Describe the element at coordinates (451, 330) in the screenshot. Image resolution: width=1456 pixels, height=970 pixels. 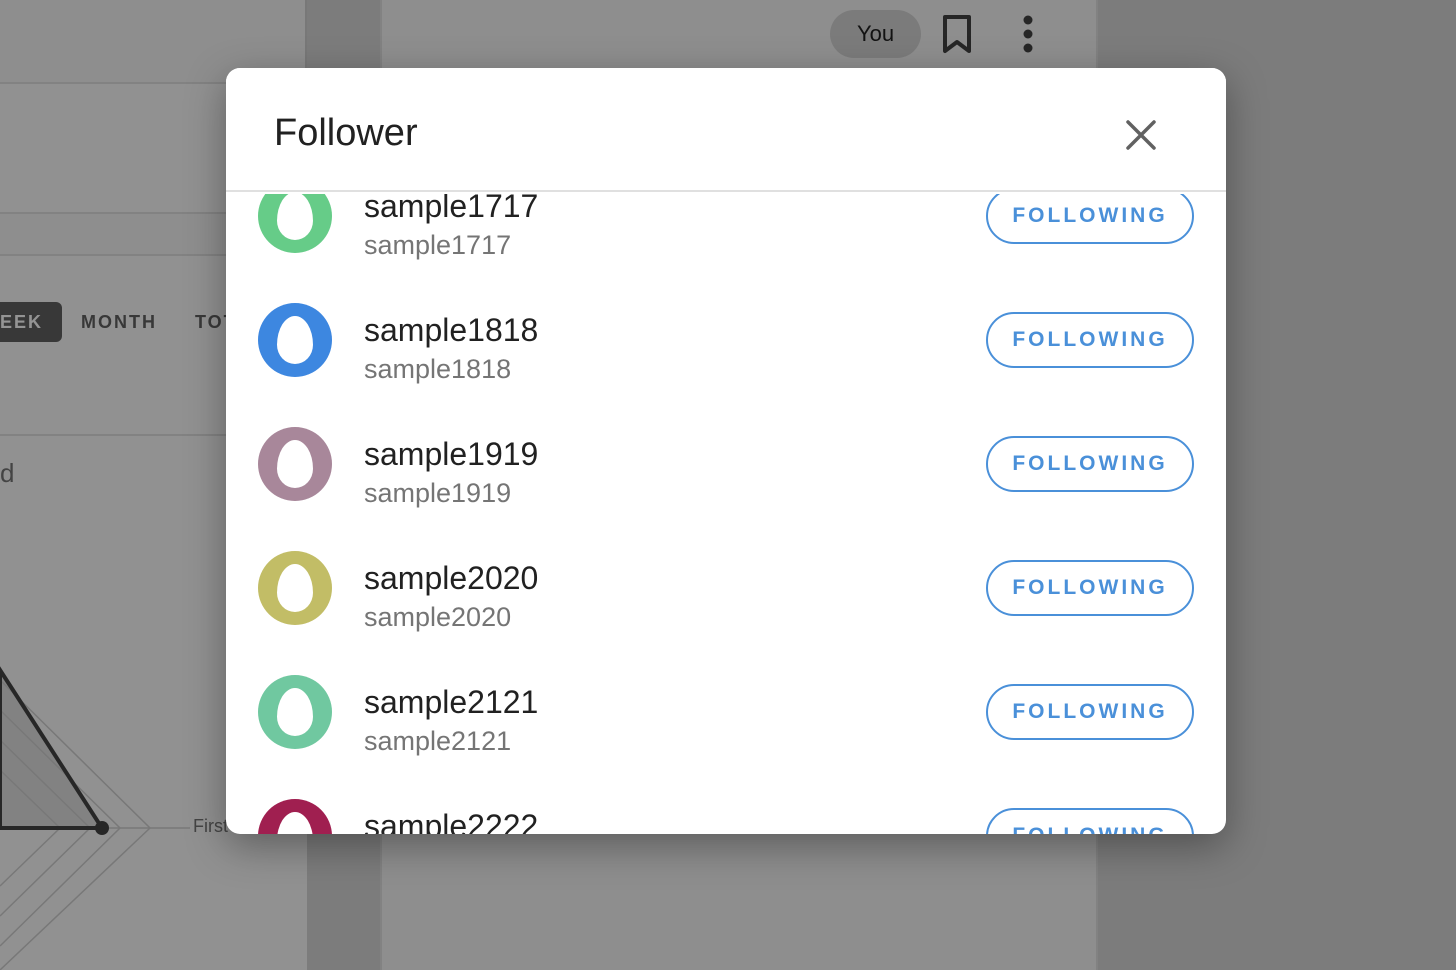
I see `follower-name: sample1818` at that location.